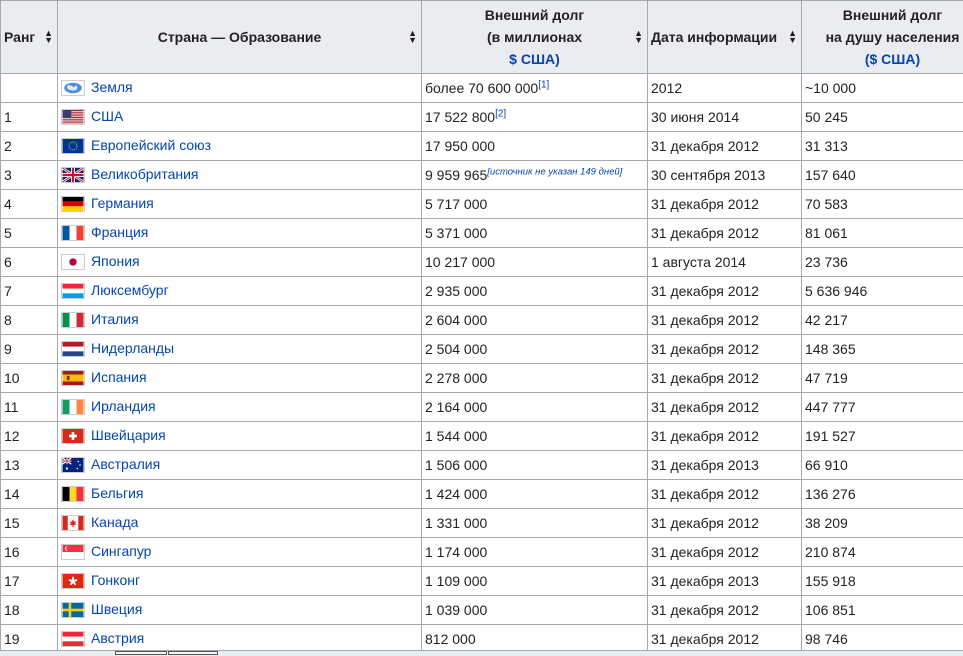 This screenshot has width=963, height=656. Describe the element at coordinates (128, 435) in the screenshot. I see `country-link: Швейцария` at that location.